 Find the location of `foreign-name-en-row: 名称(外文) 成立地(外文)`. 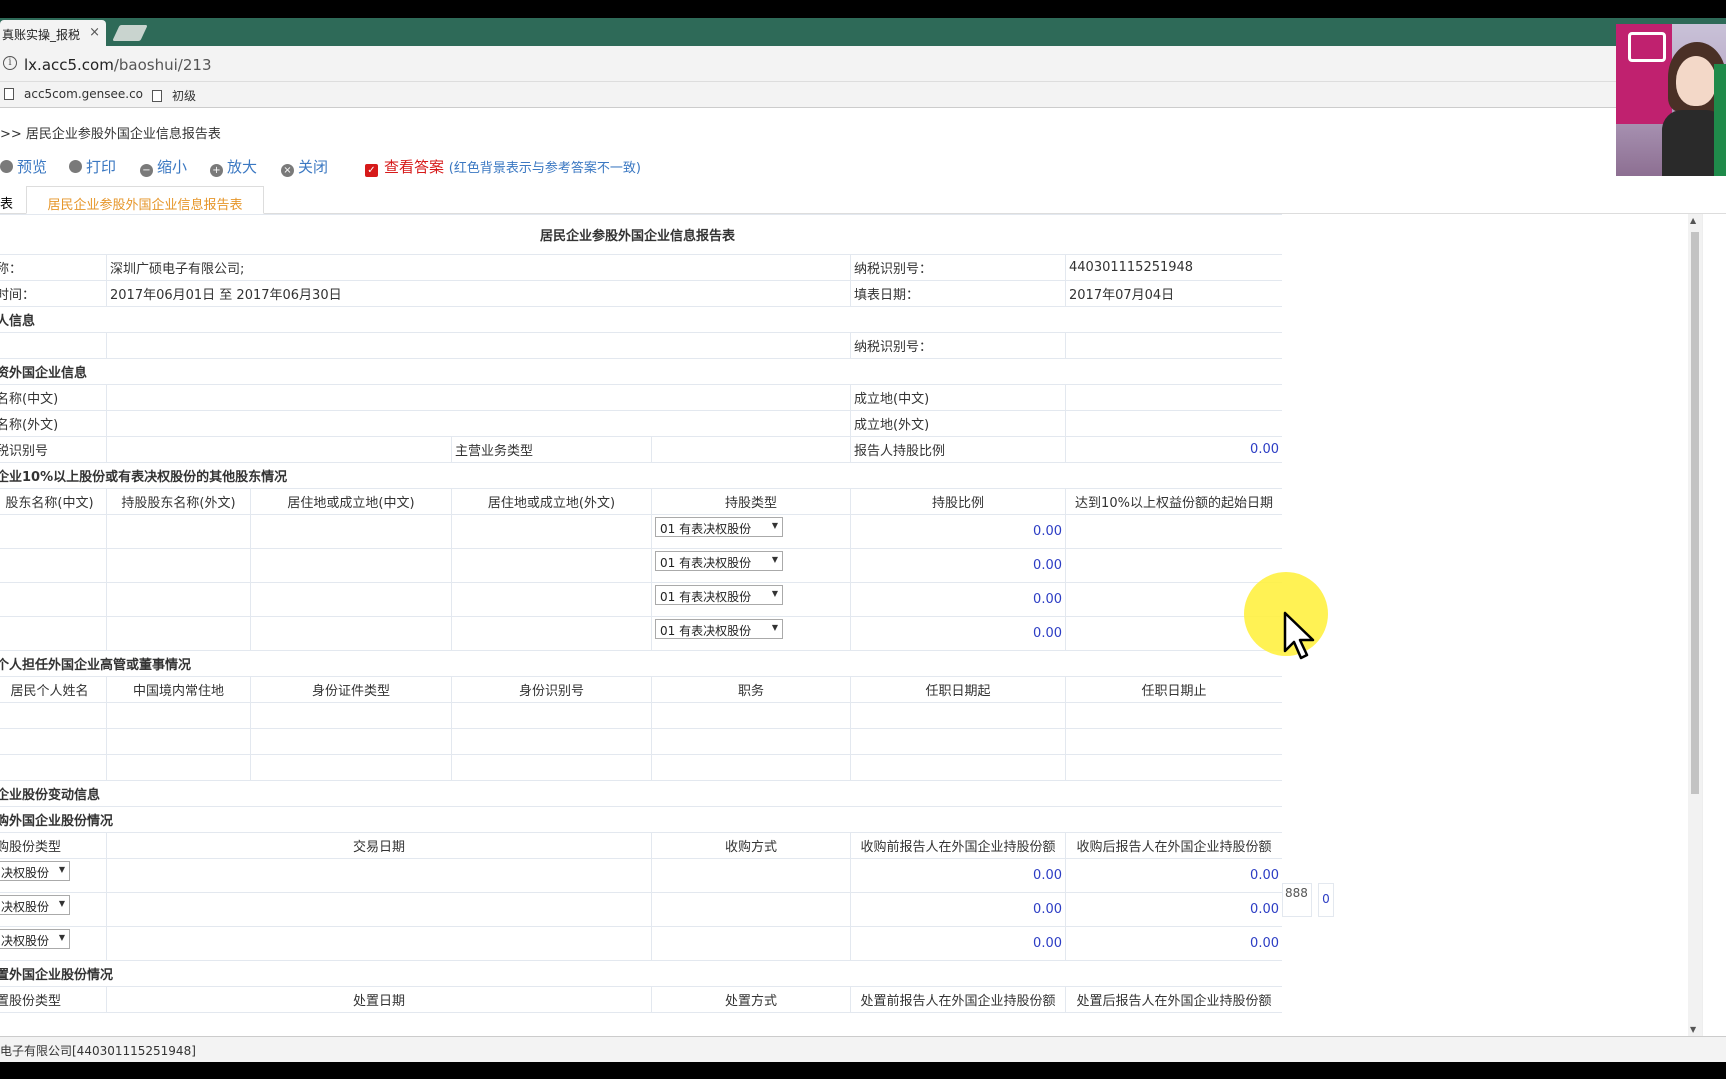

foreign-name-en-row: 名称(外文) 成立地(外文) is located at coordinates (641, 423).